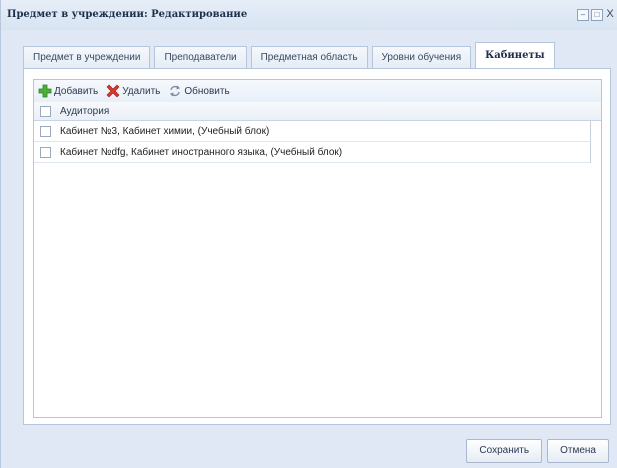 This screenshot has height=468, width=617. What do you see at coordinates (504, 451) in the screenshot?
I see `save-button: Сохранить` at bounding box center [504, 451].